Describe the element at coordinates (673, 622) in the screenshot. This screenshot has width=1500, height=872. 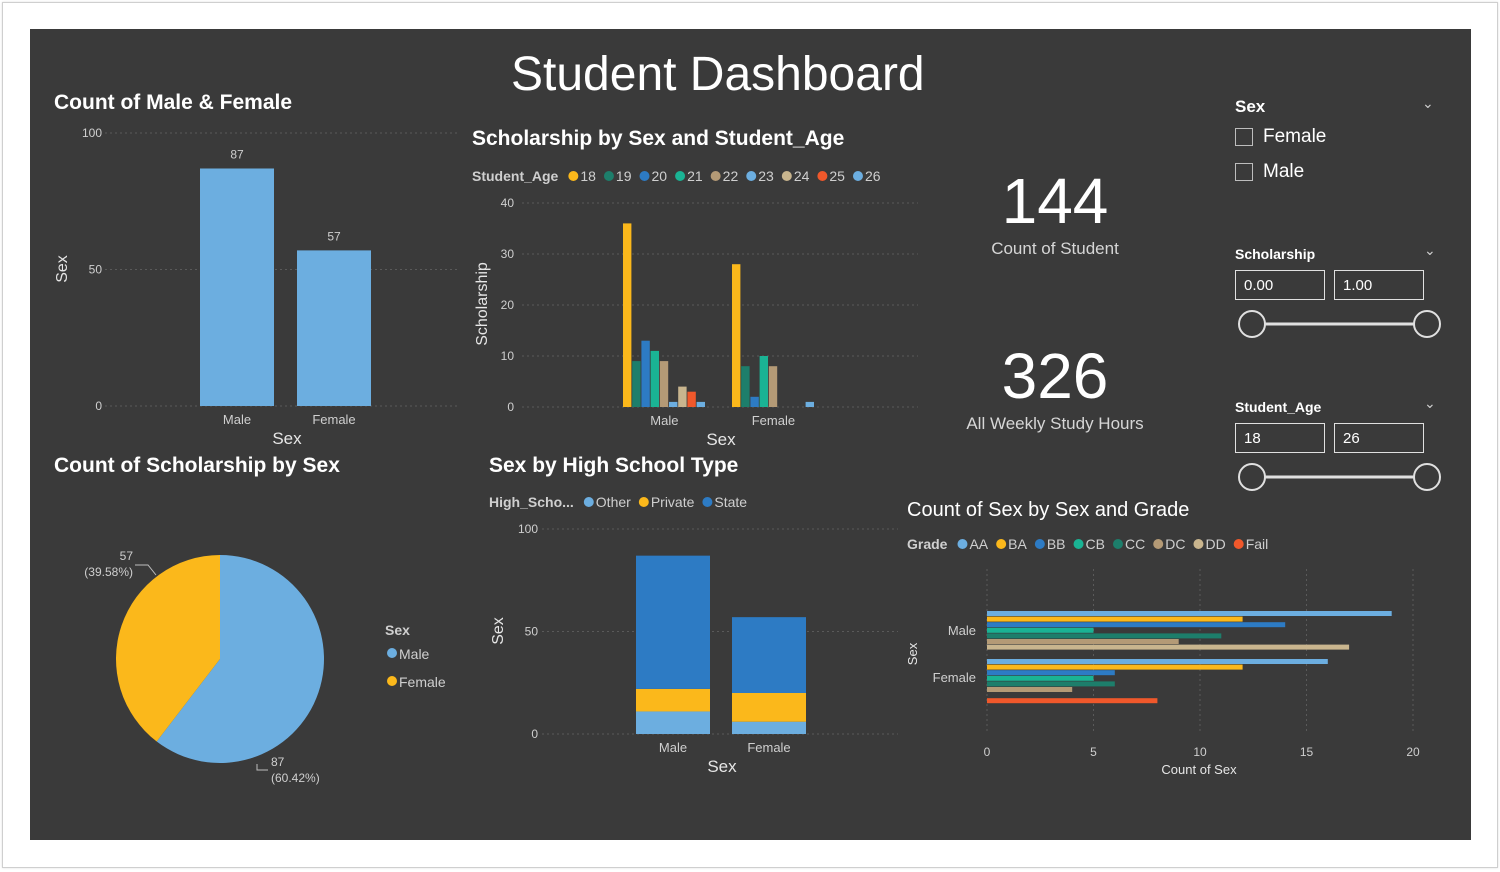
I see `c4-bar-male-state` at that location.